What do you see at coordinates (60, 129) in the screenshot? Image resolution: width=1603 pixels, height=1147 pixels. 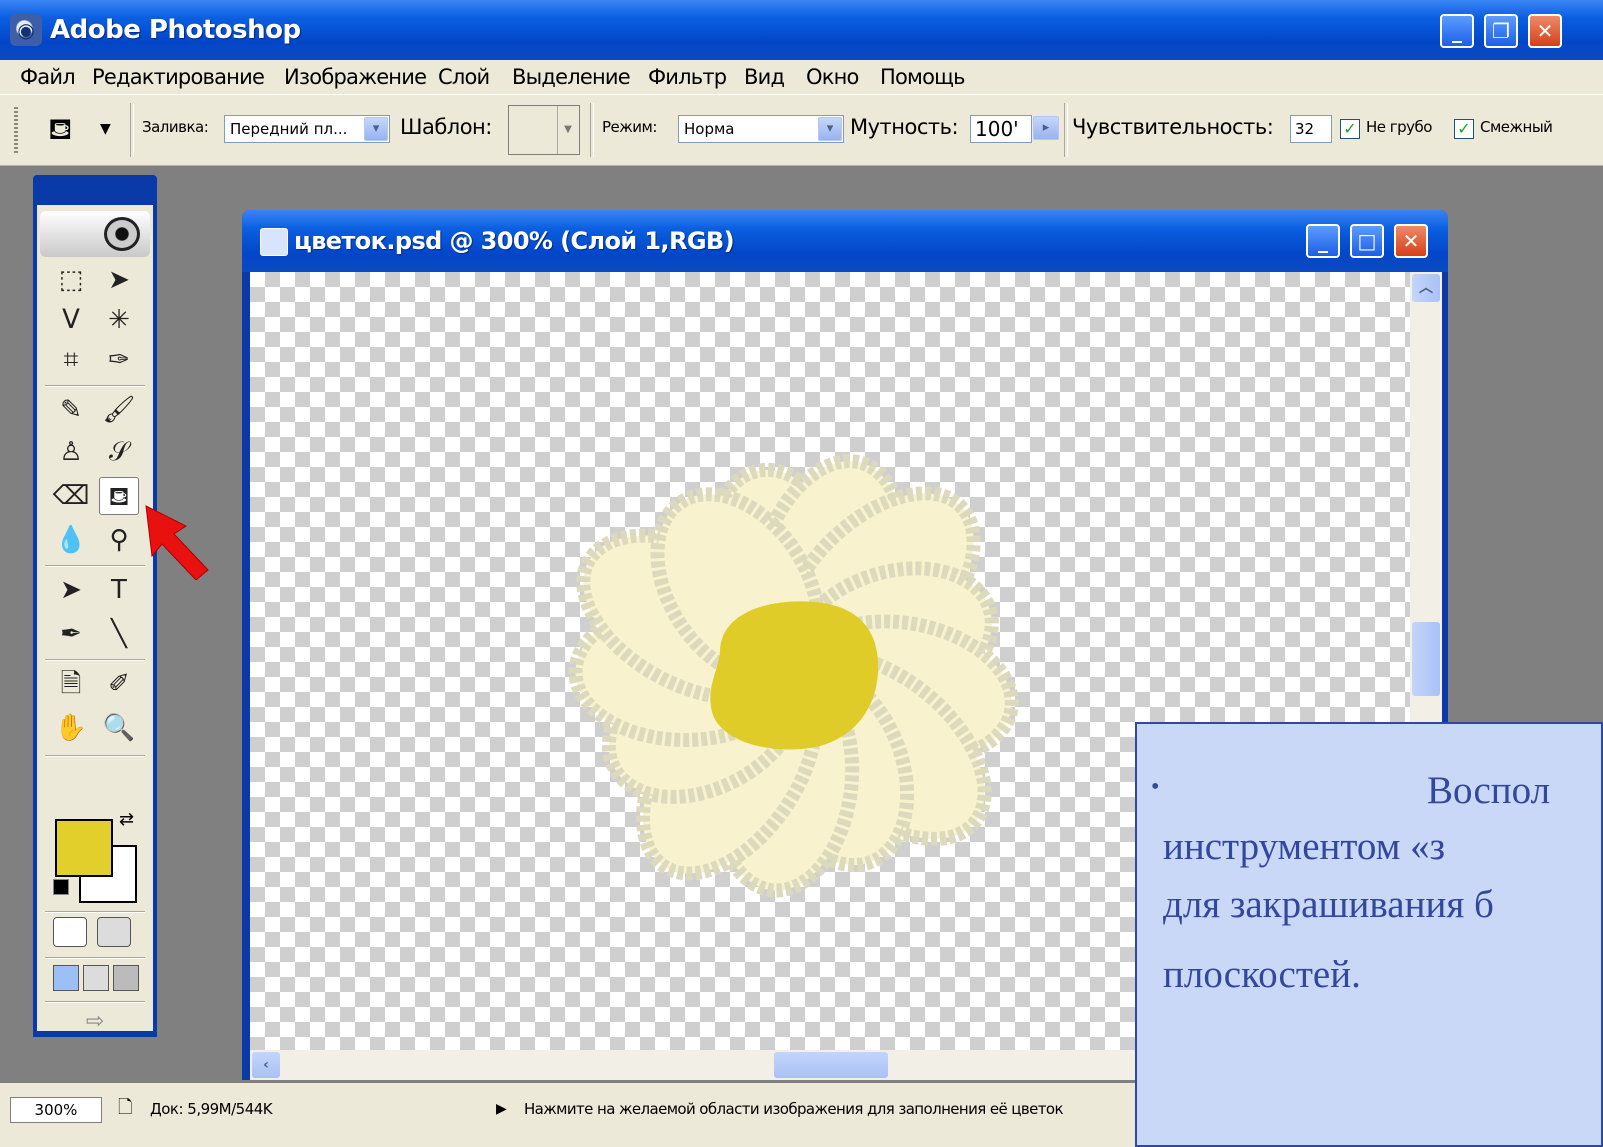 I see `paint-bucket-icon: ⛾` at bounding box center [60, 129].